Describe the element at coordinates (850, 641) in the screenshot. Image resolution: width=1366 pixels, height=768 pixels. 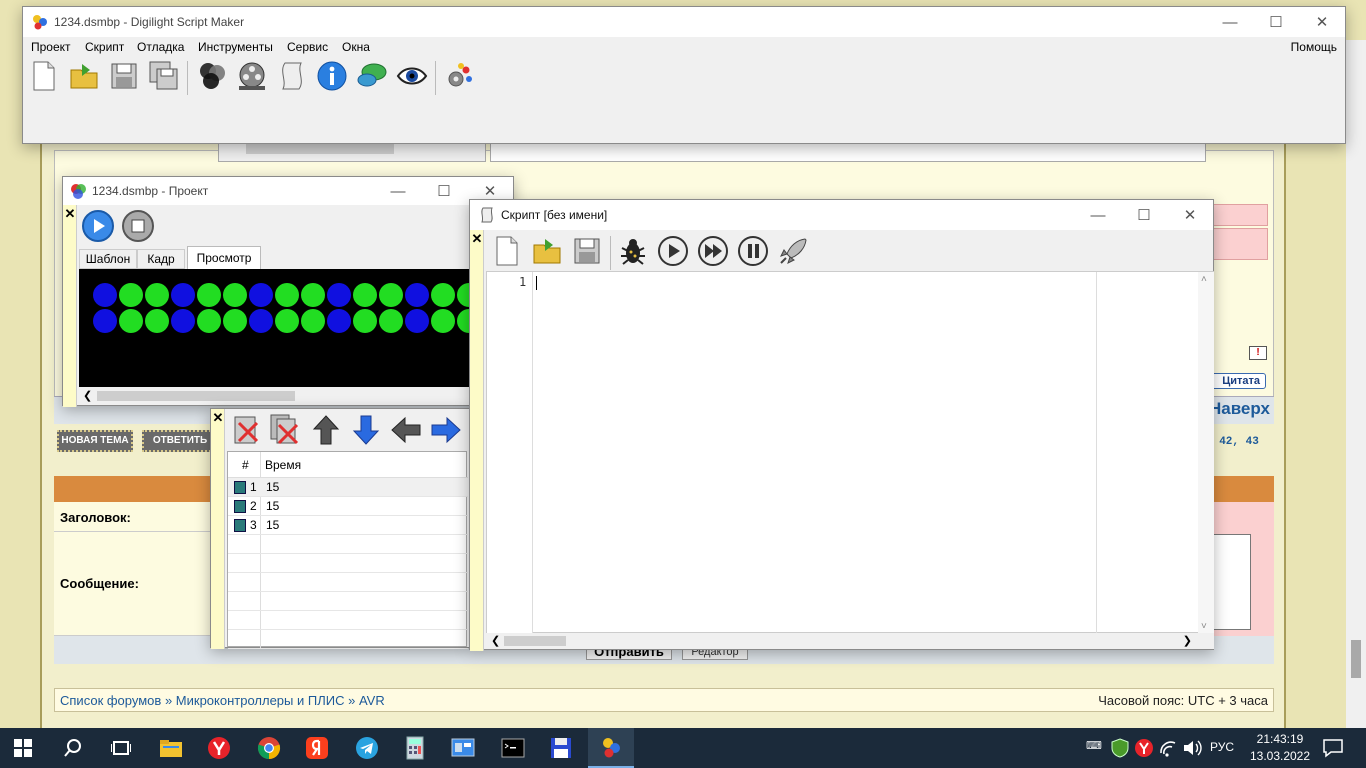
I see `script-hscrollbar: ❮ ❯` at that location.